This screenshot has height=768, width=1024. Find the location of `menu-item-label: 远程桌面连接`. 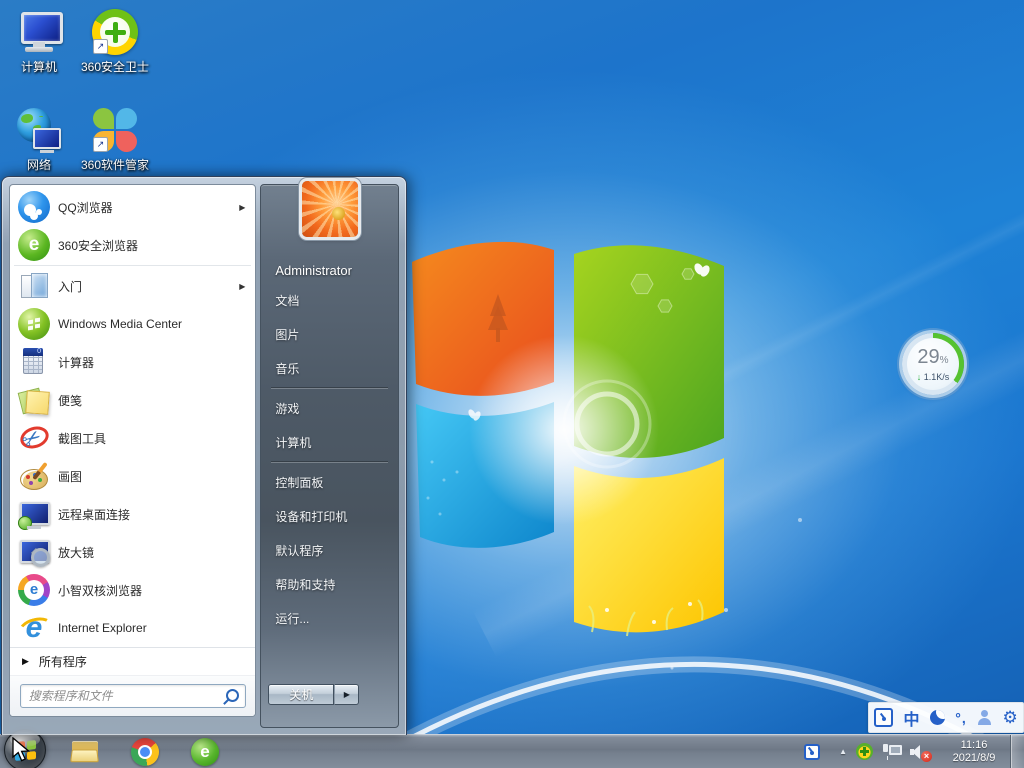

menu-item-label: 远程桌面连接 is located at coordinates (94, 514).